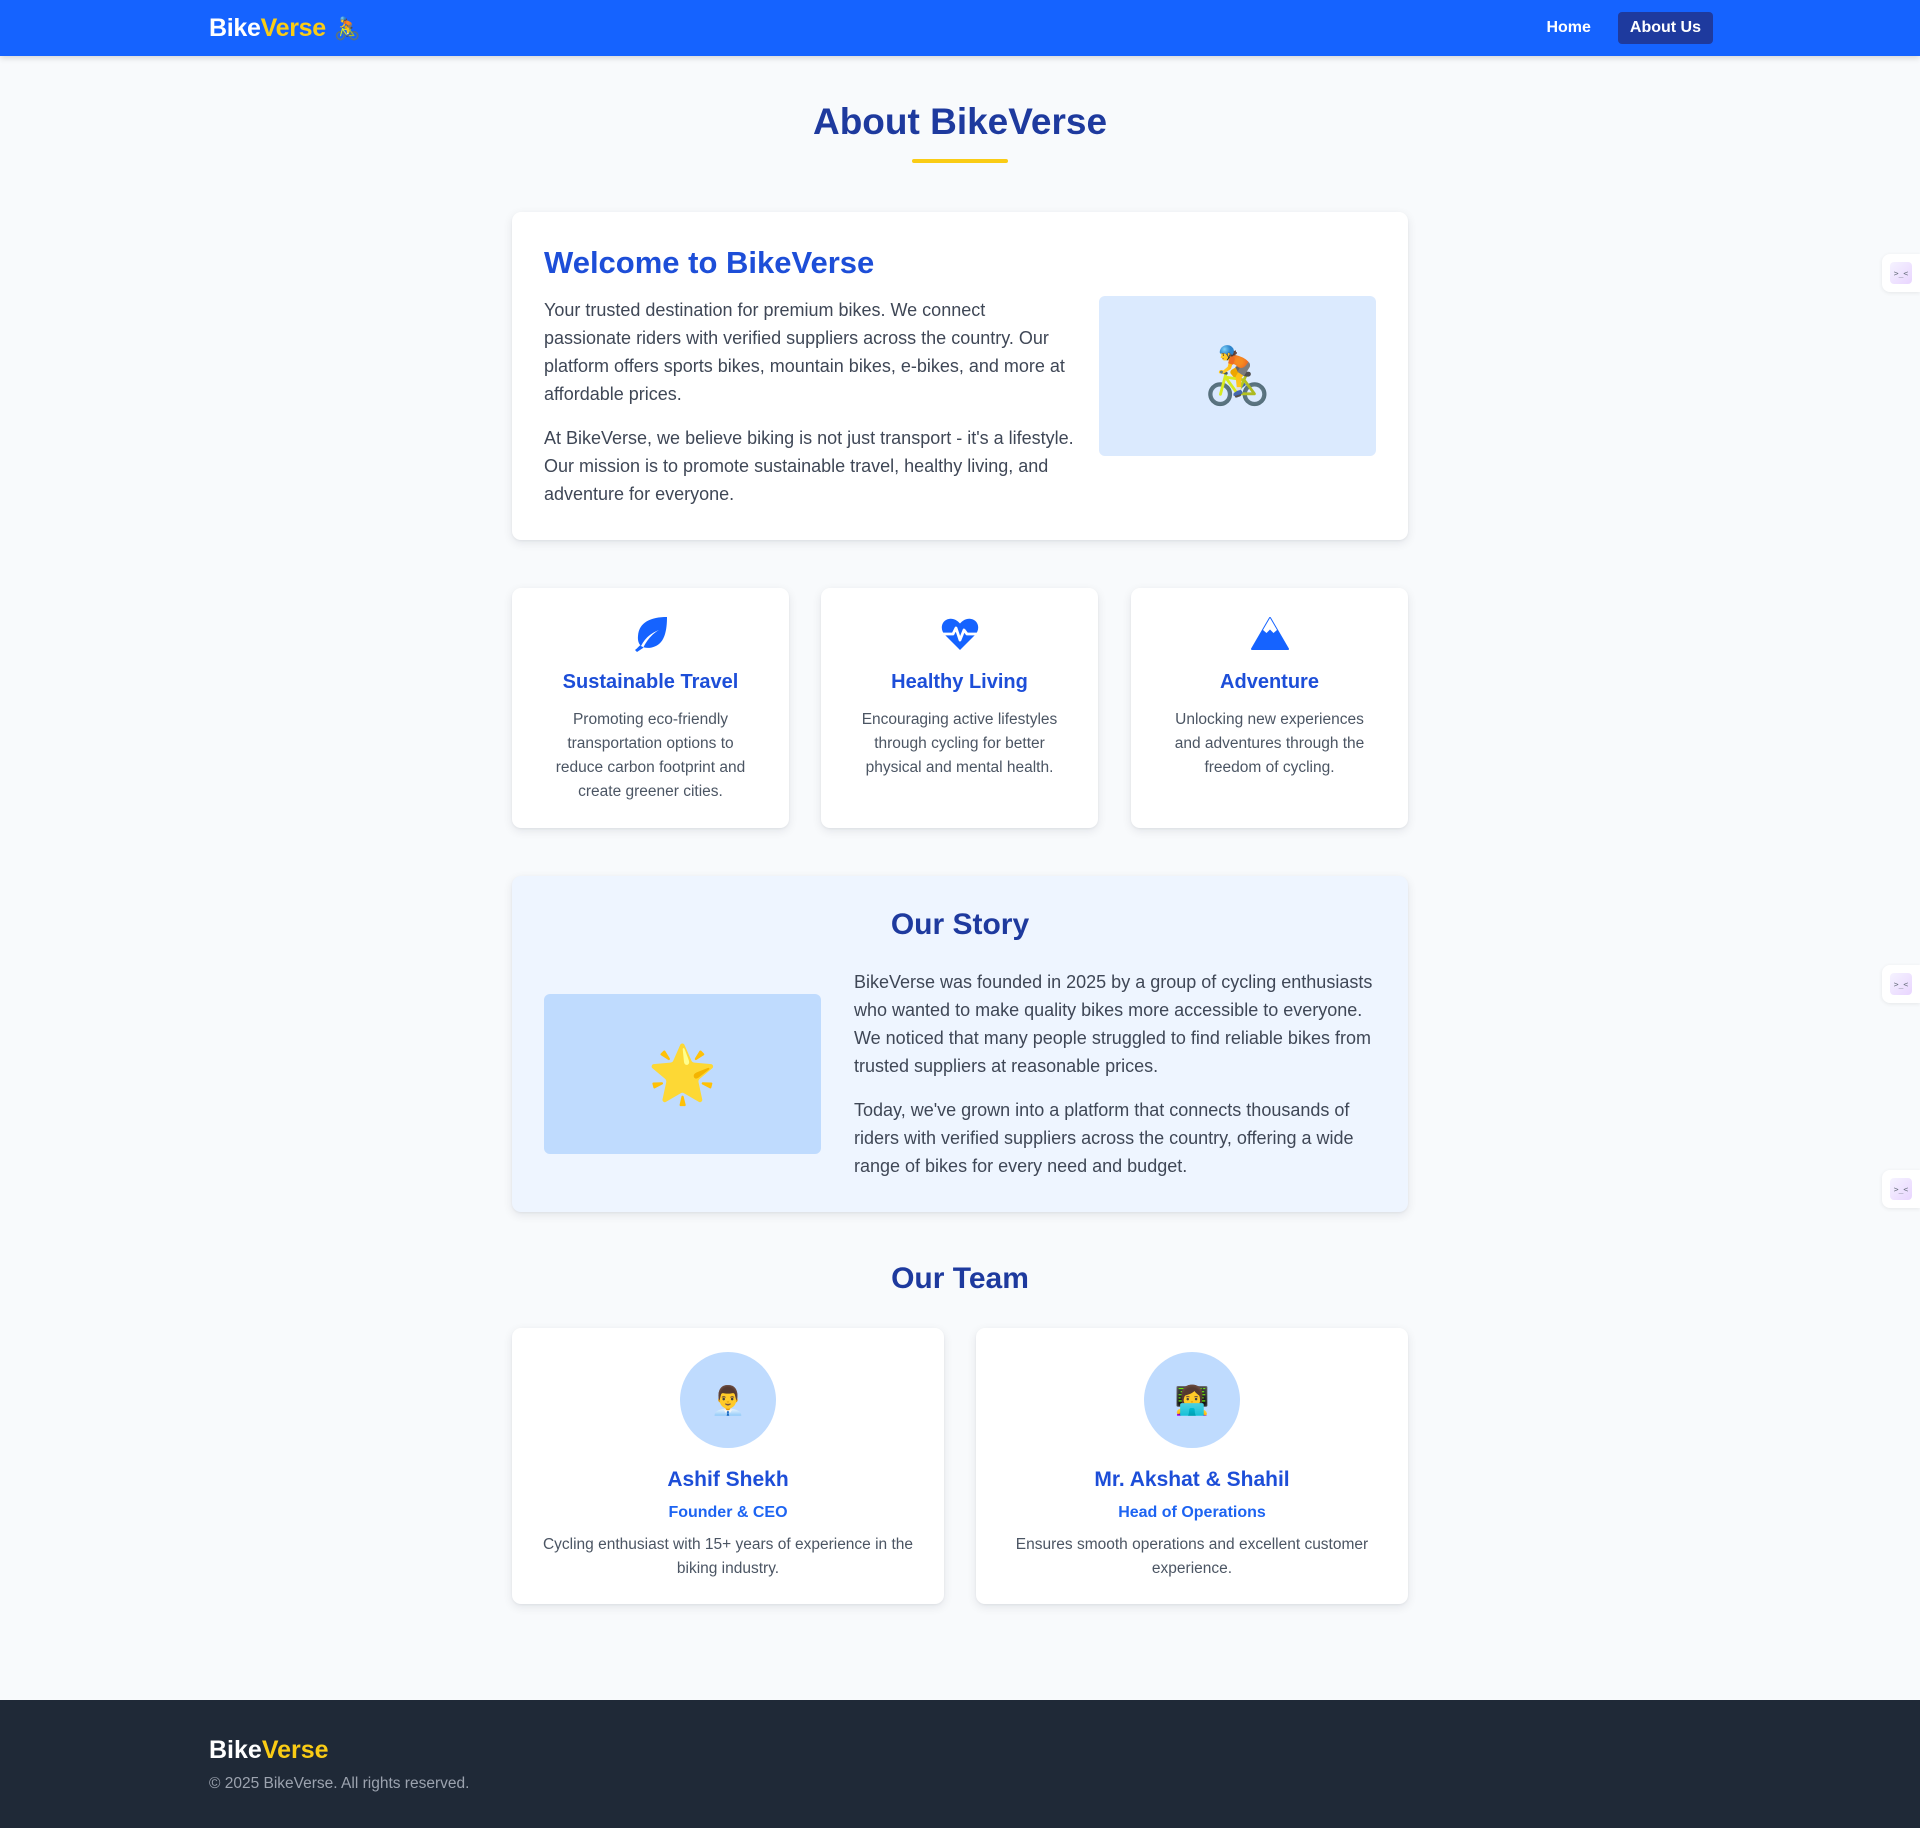  What do you see at coordinates (960, 28) in the screenshot?
I see `navbar: Bike Verse 🚴 Home About Us` at bounding box center [960, 28].